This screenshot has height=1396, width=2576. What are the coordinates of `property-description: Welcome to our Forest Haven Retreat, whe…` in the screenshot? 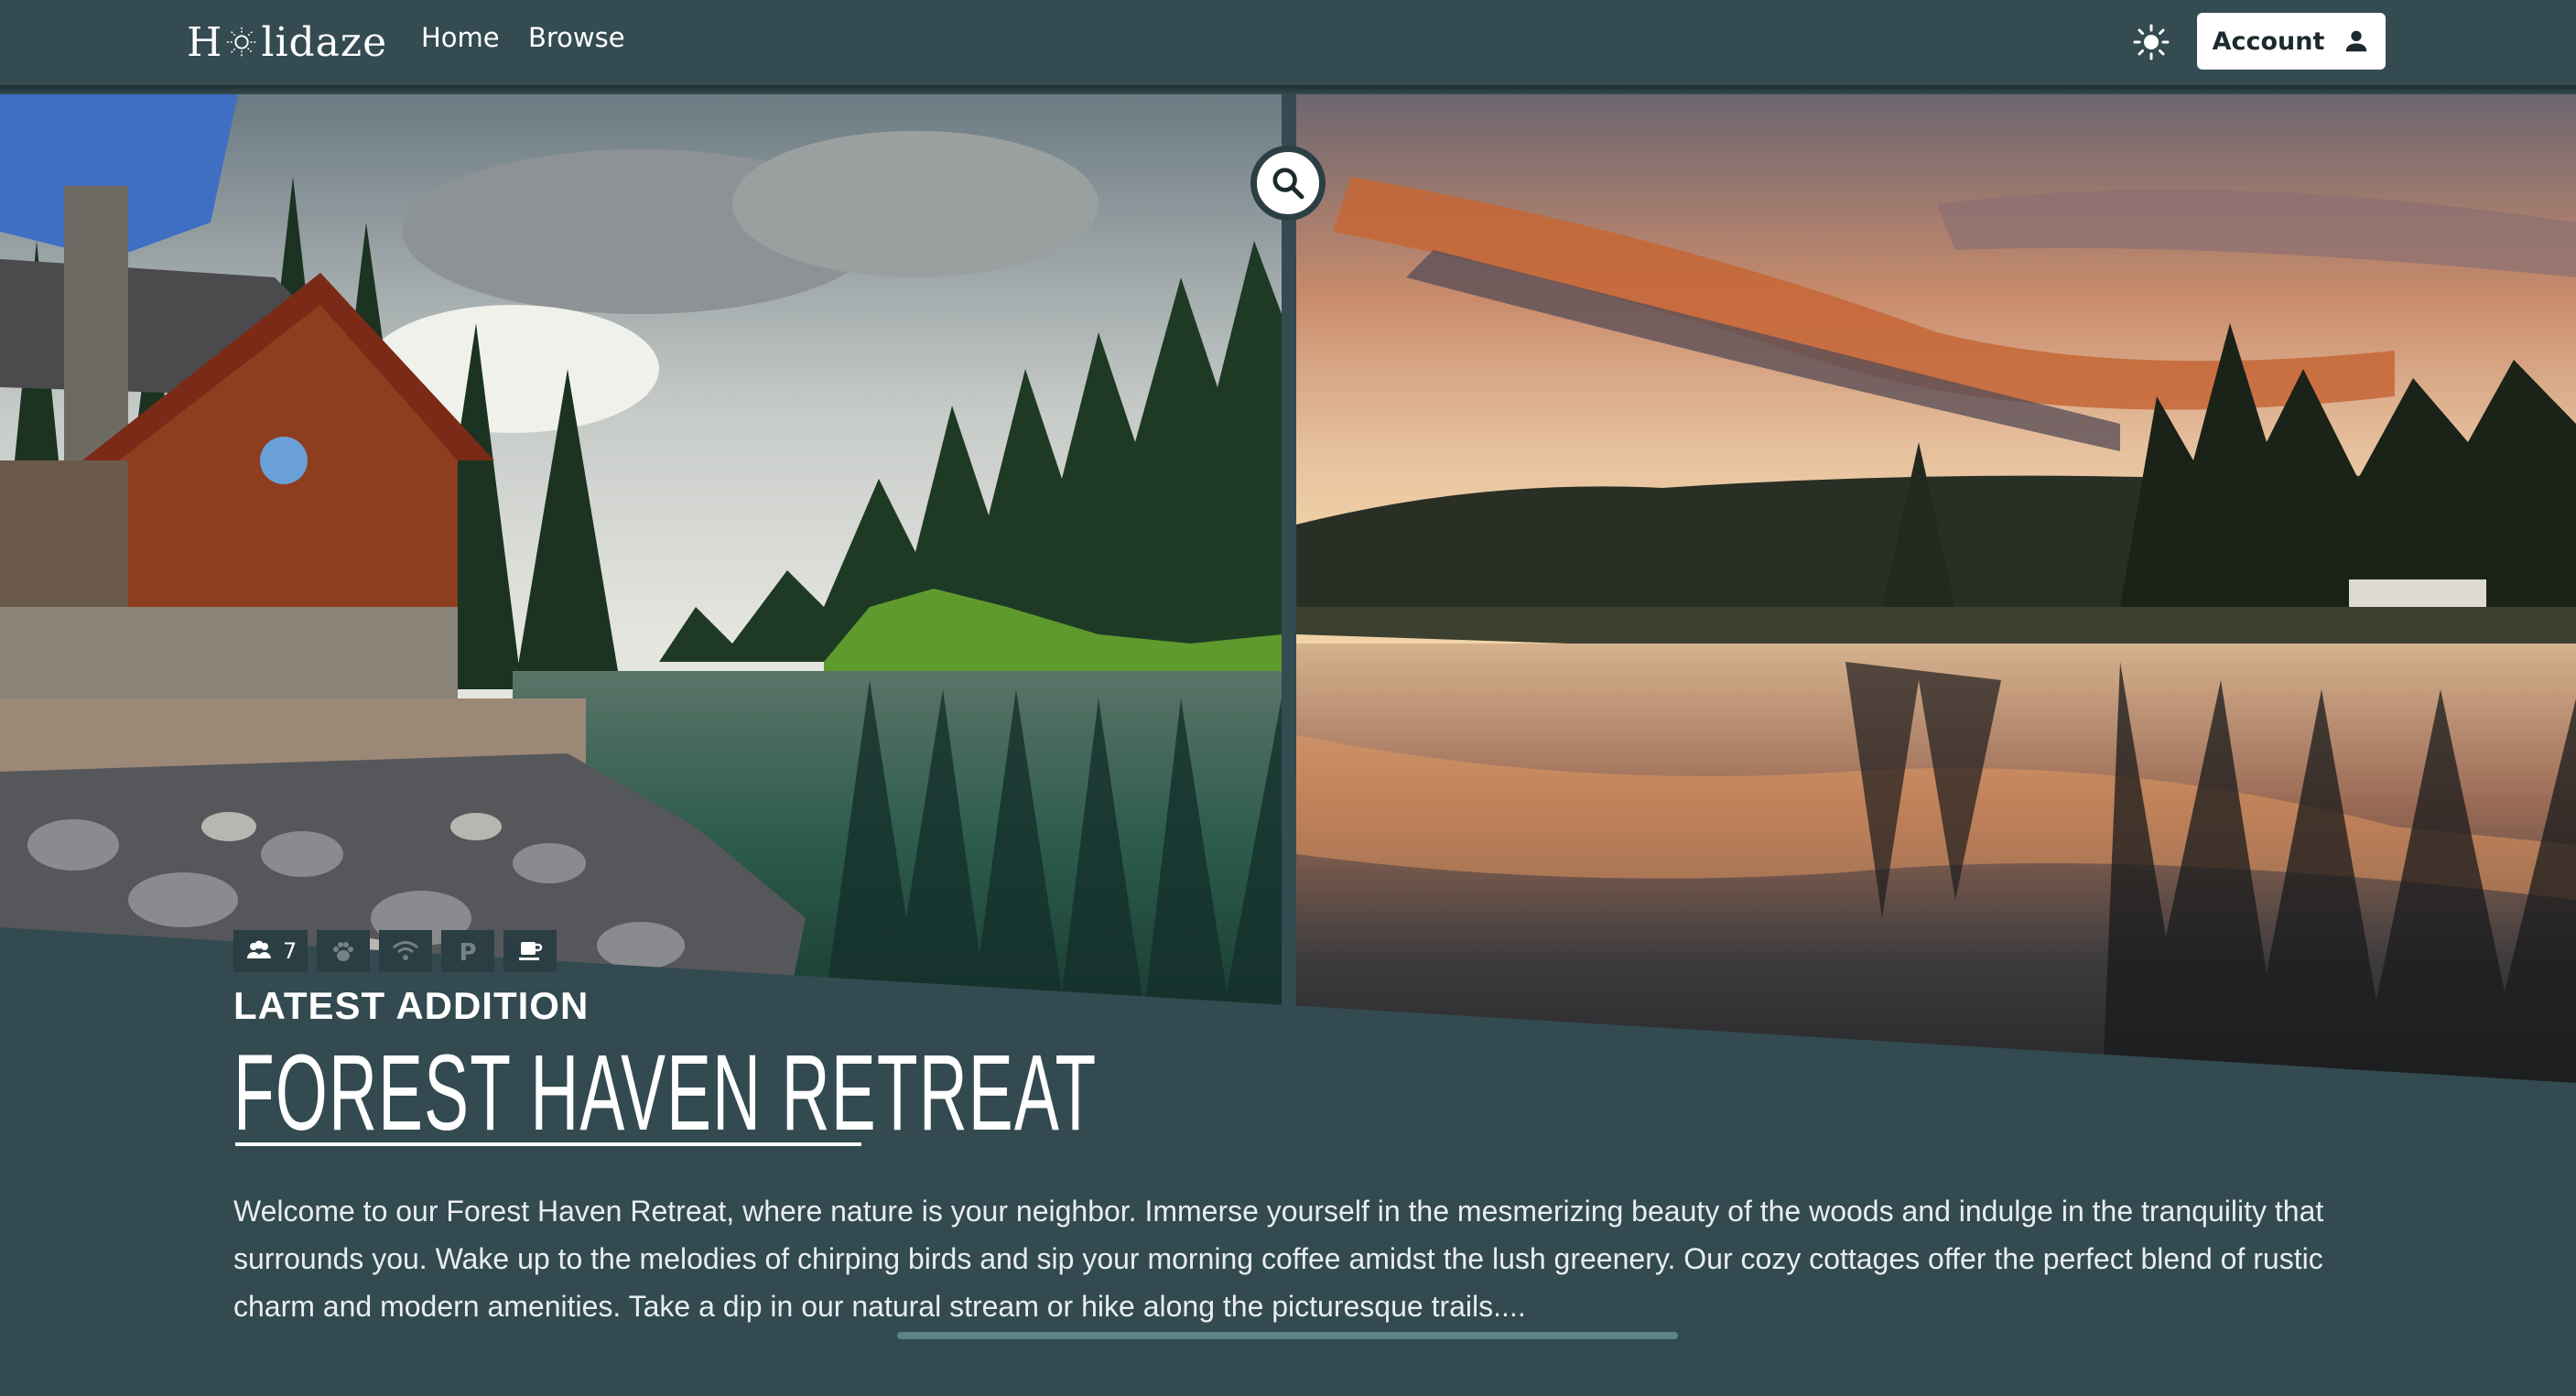 It's located at (1279, 1259).